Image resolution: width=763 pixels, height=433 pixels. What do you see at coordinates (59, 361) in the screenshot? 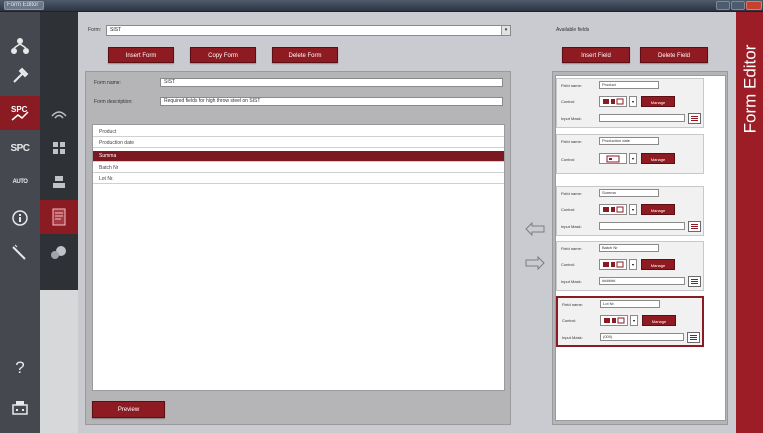
I see `secondary-sidebar-empty` at bounding box center [59, 361].